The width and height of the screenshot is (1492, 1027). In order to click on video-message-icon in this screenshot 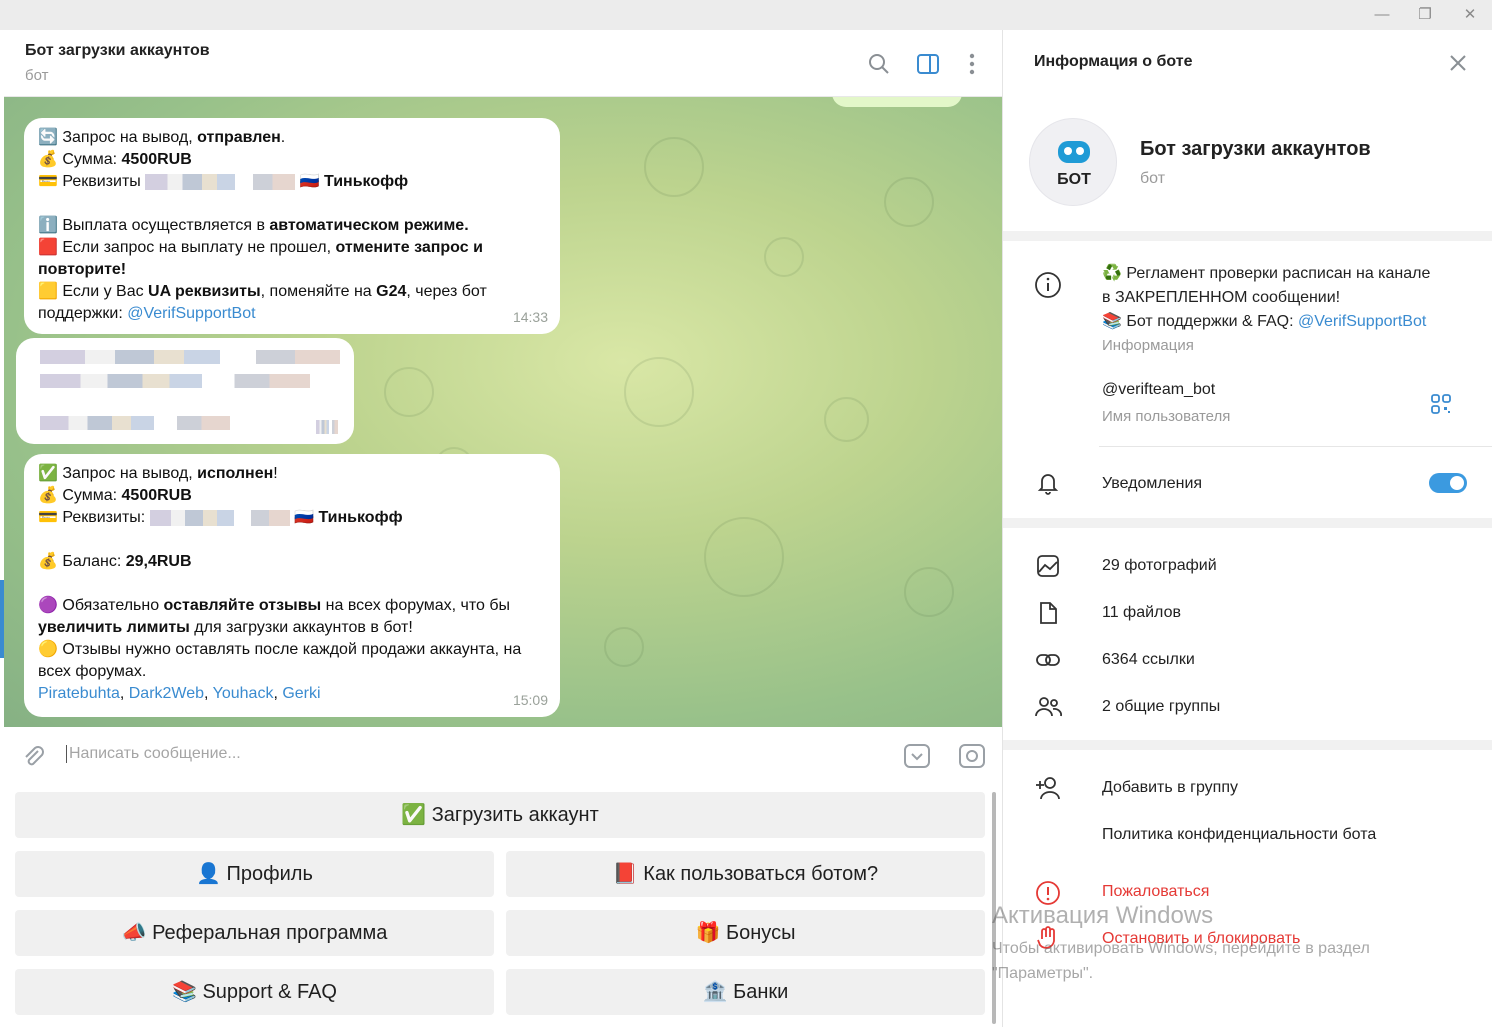, I will do `click(972, 756)`.